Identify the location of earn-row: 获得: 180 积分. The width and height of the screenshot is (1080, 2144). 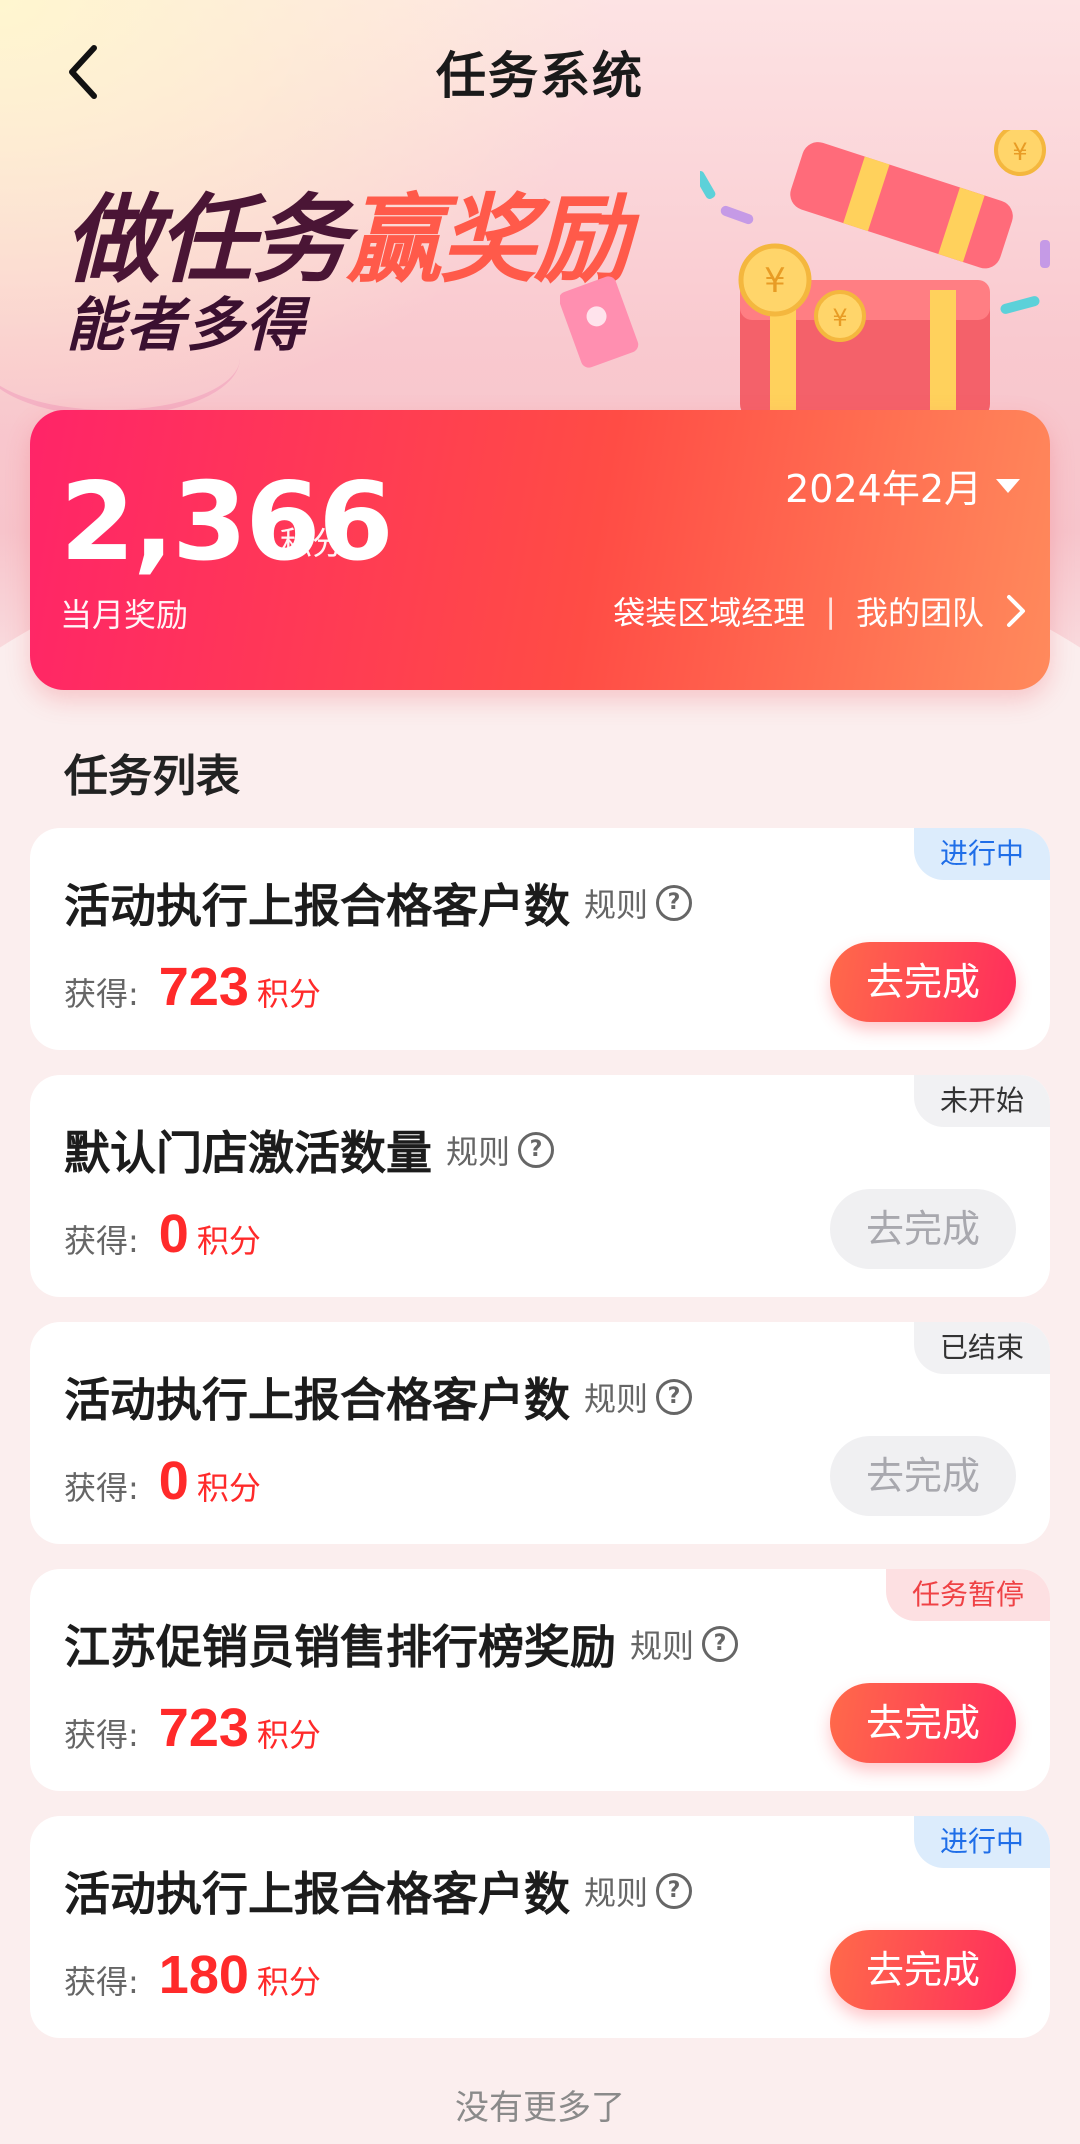
(192, 1975).